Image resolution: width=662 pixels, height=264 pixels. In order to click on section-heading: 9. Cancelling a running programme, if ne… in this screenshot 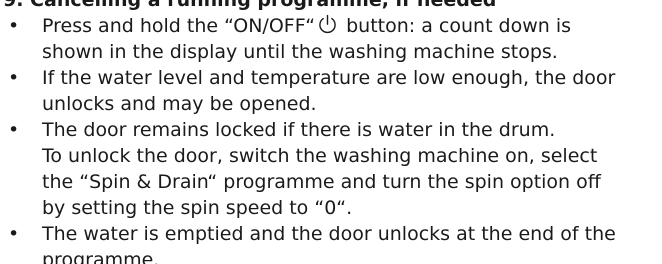, I will do `click(250, 5)`.